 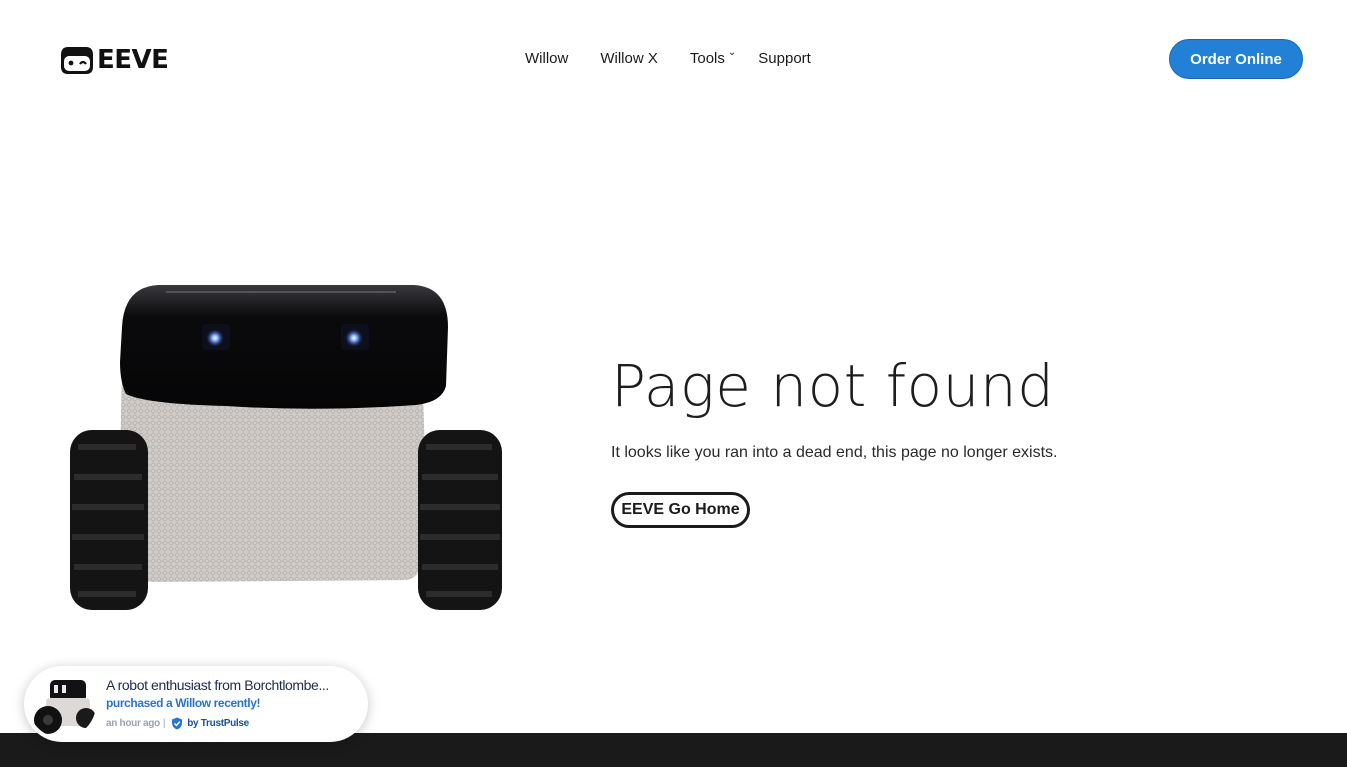 What do you see at coordinates (546, 58) in the screenshot?
I see `nav-willow: Willow` at bounding box center [546, 58].